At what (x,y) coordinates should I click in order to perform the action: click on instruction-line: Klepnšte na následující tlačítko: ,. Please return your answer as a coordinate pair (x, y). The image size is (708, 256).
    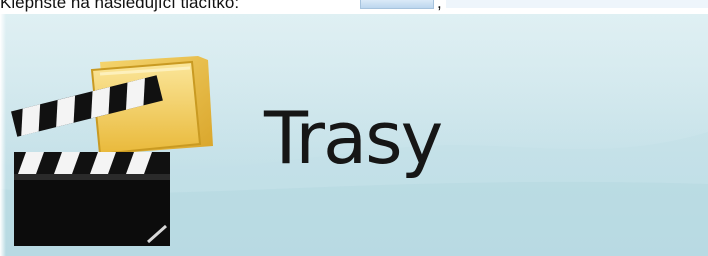
    Looking at the image, I should click on (354, 6).